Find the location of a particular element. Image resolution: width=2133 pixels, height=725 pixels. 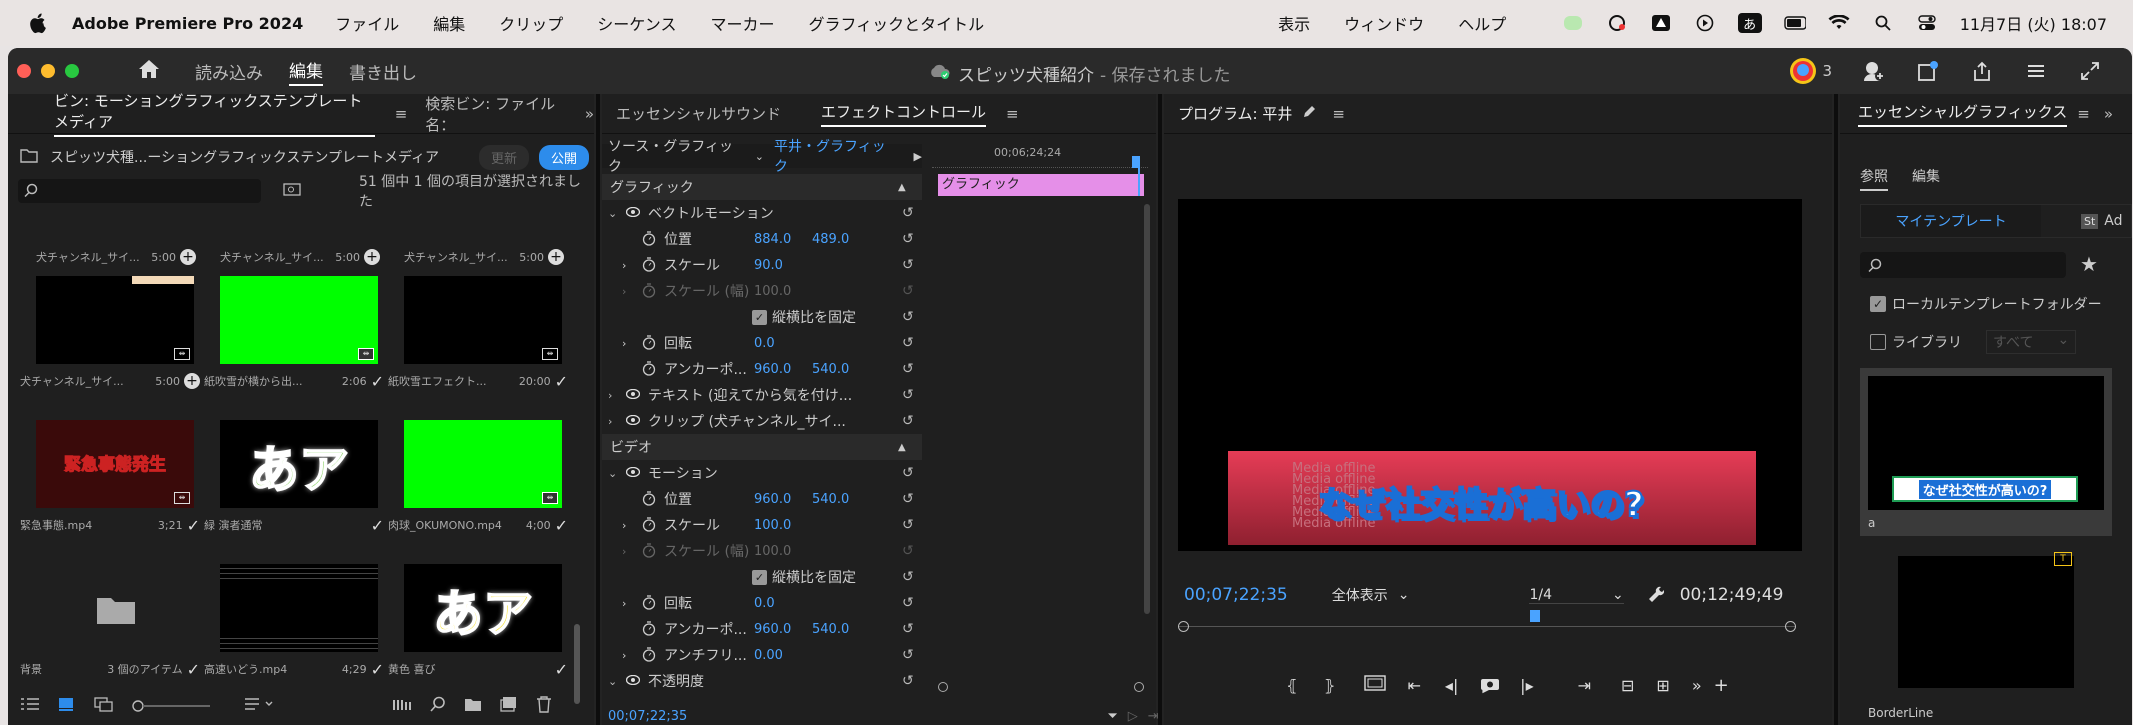

fit-select: 全体表示 ⌄ is located at coordinates (1371, 595).